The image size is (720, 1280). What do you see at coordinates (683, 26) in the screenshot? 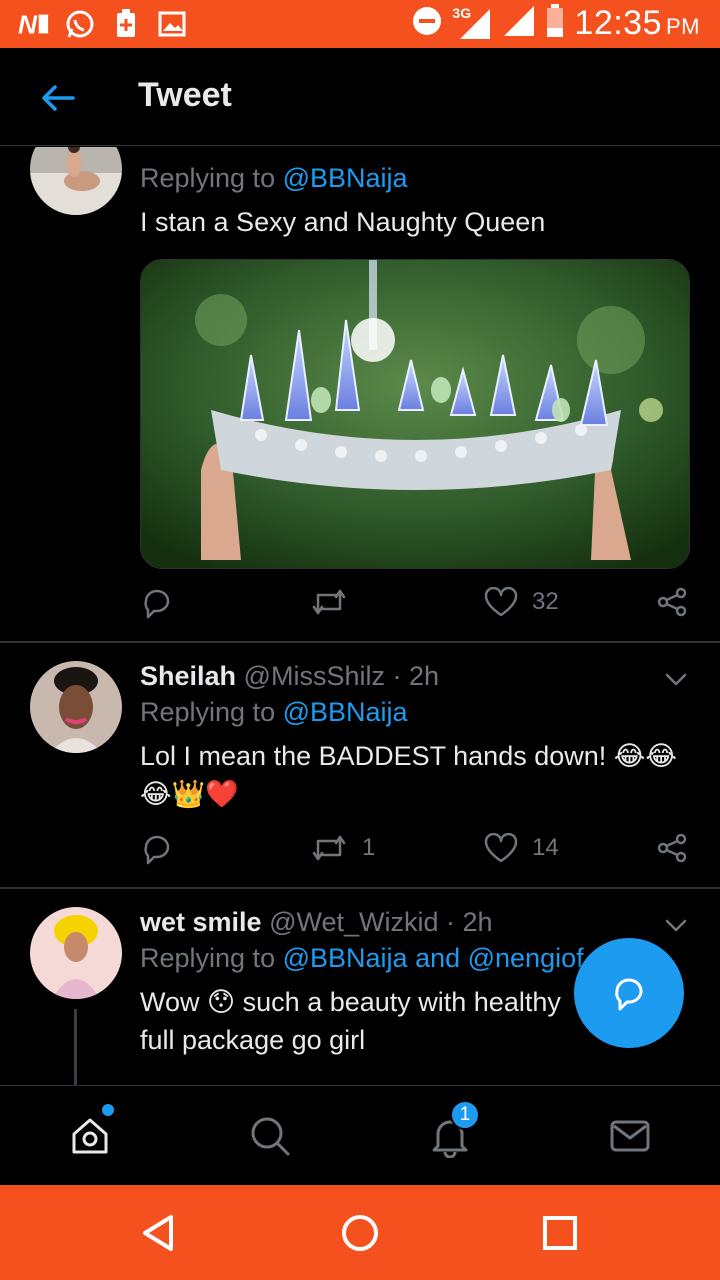
I see `clock-ampm: PM` at bounding box center [683, 26].